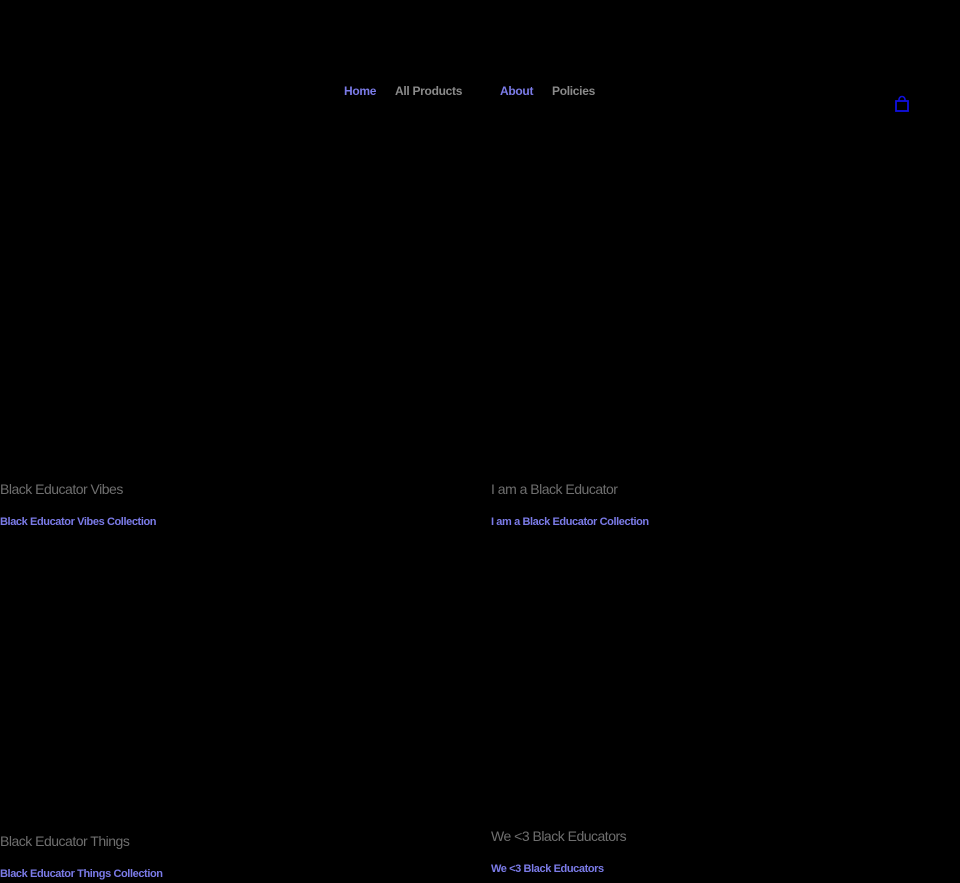 The image size is (960, 883). I want to click on shopping-bag-icon, so click(902, 103).